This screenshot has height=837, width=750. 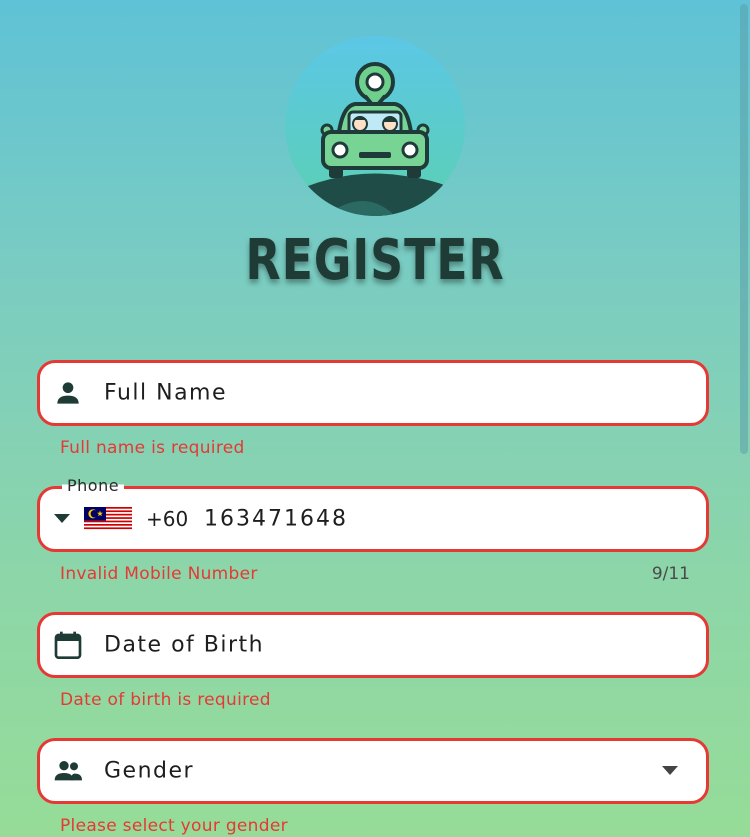 I want to click on page-title: REGISTER, so click(x=375, y=260).